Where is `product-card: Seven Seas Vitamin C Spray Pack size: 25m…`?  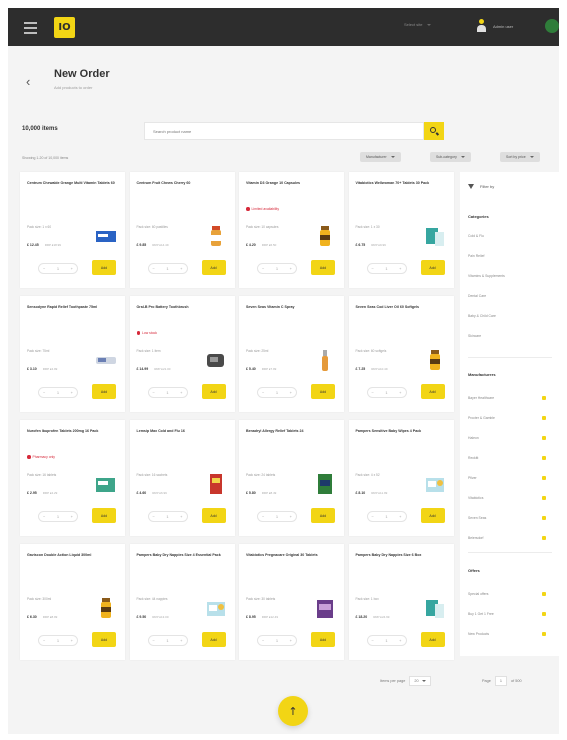 product-card: Seven Seas Vitamin C Spray Pack size: 25m… is located at coordinates (291, 354).